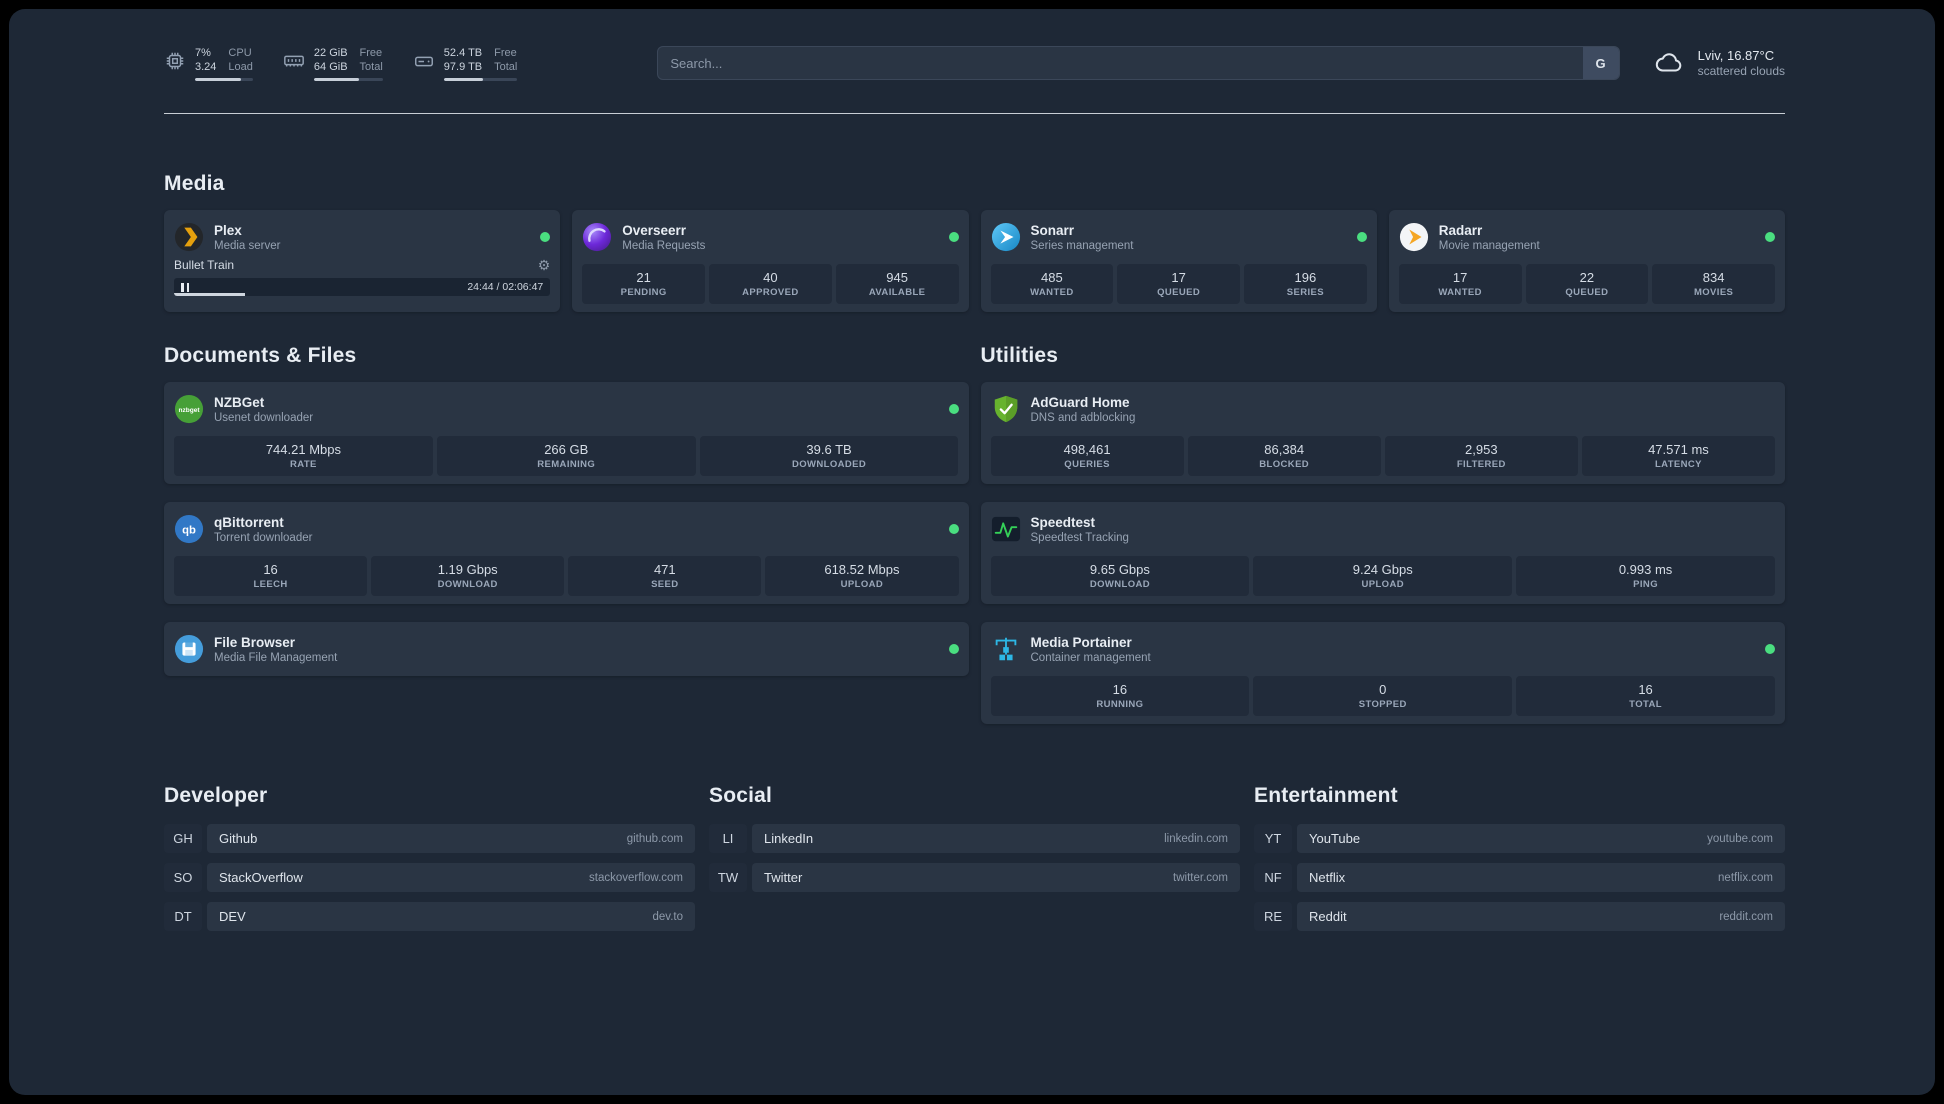 The width and height of the screenshot is (1944, 1104). What do you see at coordinates (255, 642) in the screenshot?
I see `service-name: File Browser` at bounding box center [255, 642].